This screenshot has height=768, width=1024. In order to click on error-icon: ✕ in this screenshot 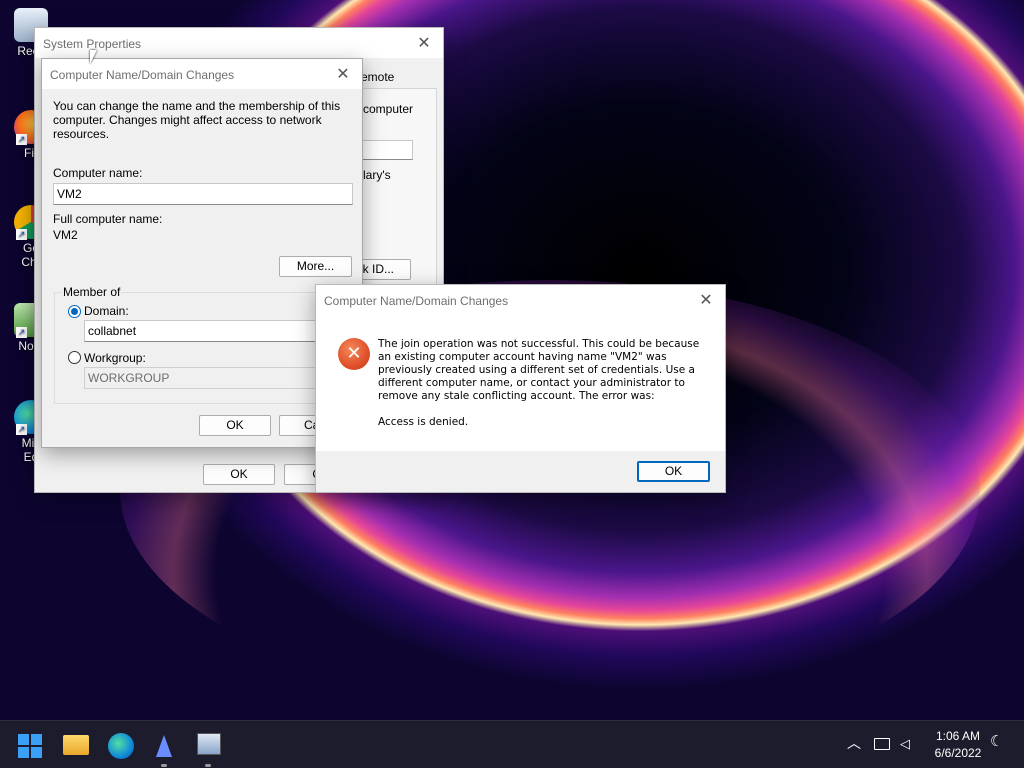, I will do `click(354, 354)`.